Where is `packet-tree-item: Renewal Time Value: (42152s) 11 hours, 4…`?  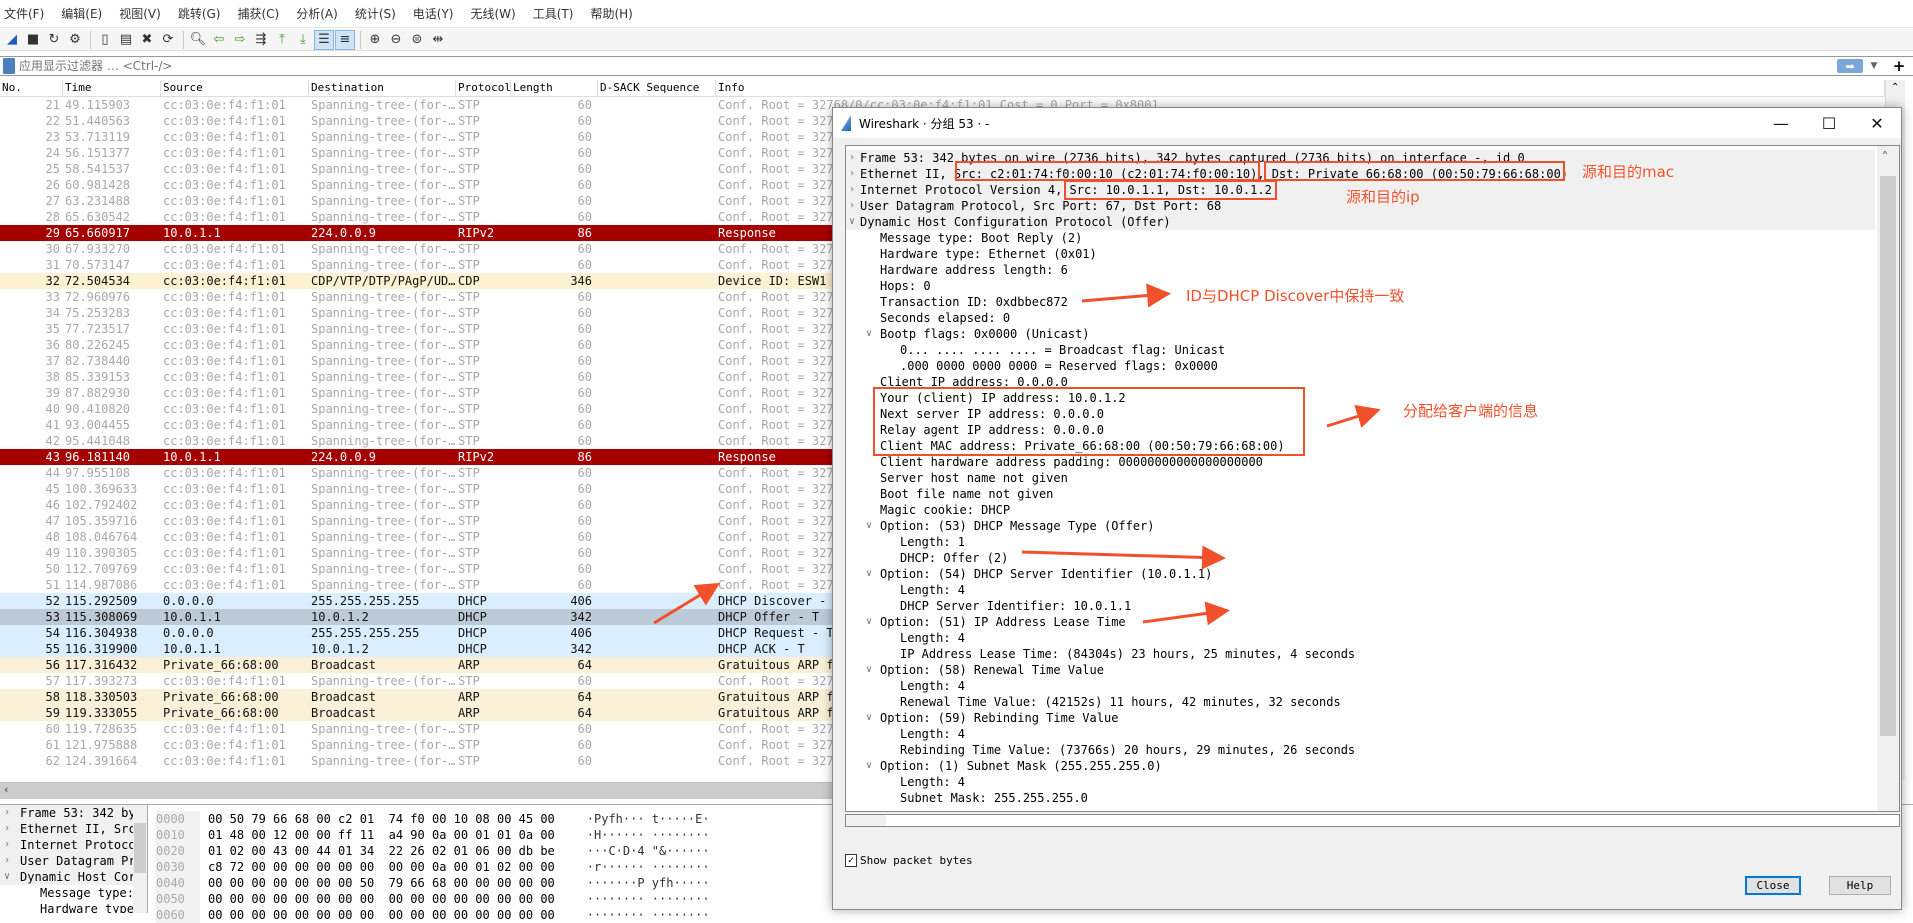 packet-tree-item: Renewal Time Value: (42152s) 11 hours, 4… is located at coordinates (1372, 702).